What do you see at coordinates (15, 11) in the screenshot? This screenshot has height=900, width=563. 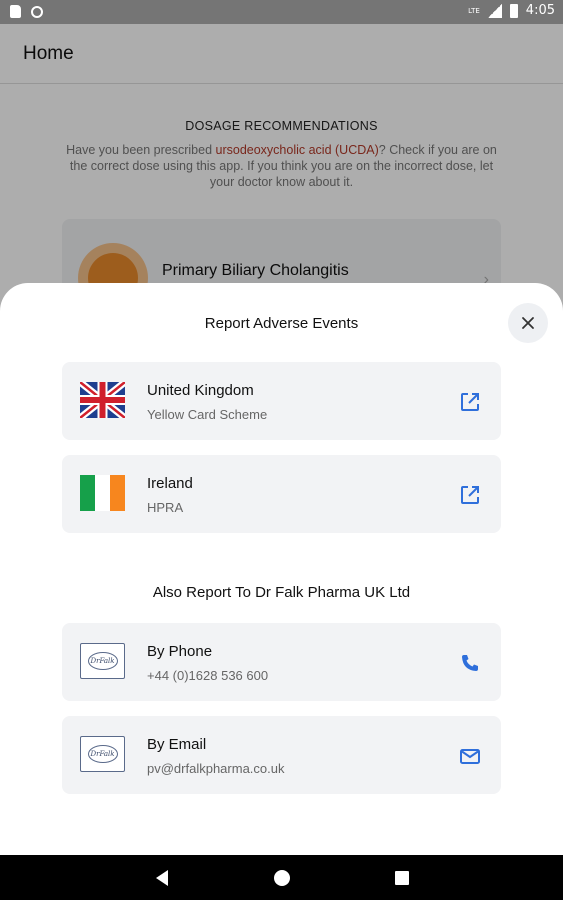 I see `sd-card-icon` at bounding box center [15, 11].